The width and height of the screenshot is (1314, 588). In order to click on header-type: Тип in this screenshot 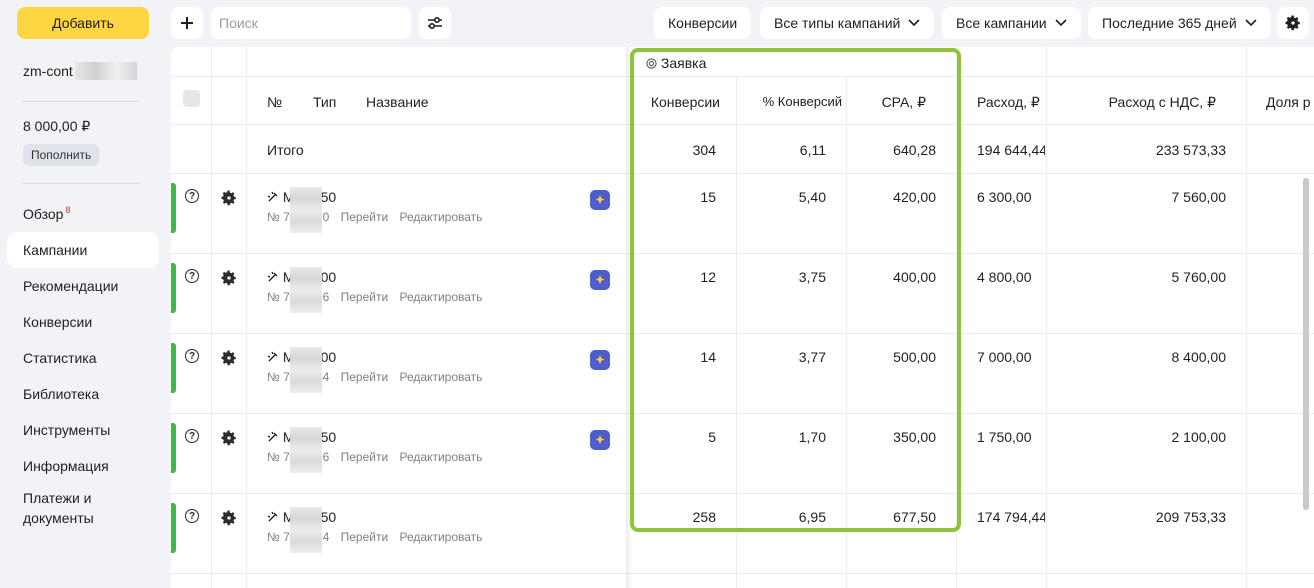, I will do `click(324, 102)`.